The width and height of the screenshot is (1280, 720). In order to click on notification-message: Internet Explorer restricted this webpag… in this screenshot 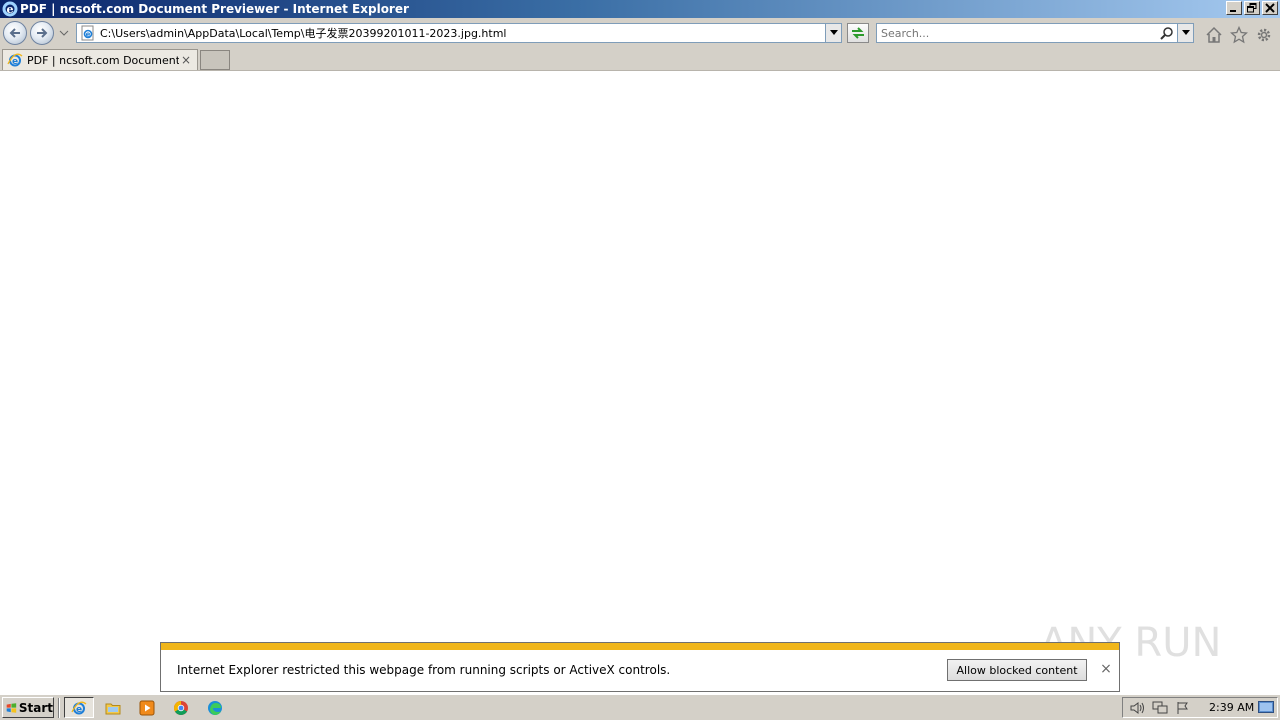, I will do `click(424, 670)`.